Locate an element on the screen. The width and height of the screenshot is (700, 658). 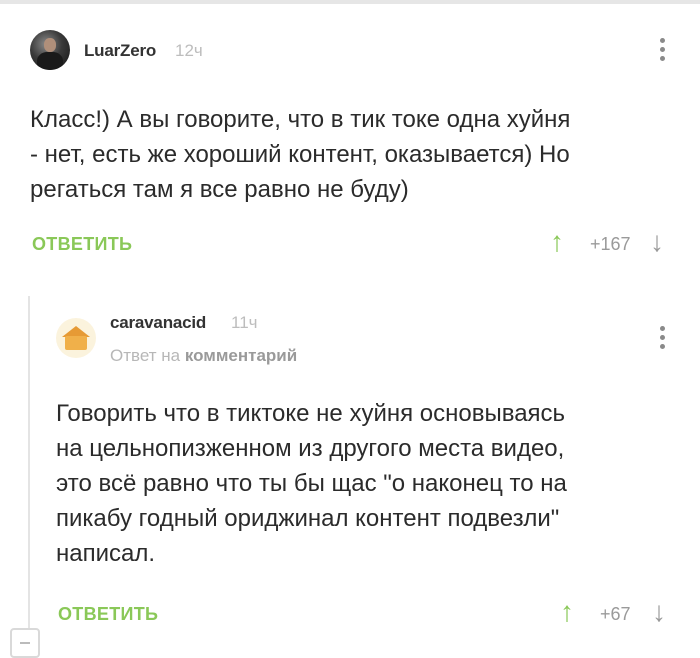
minus-icon is located at coordinates (25, 643).